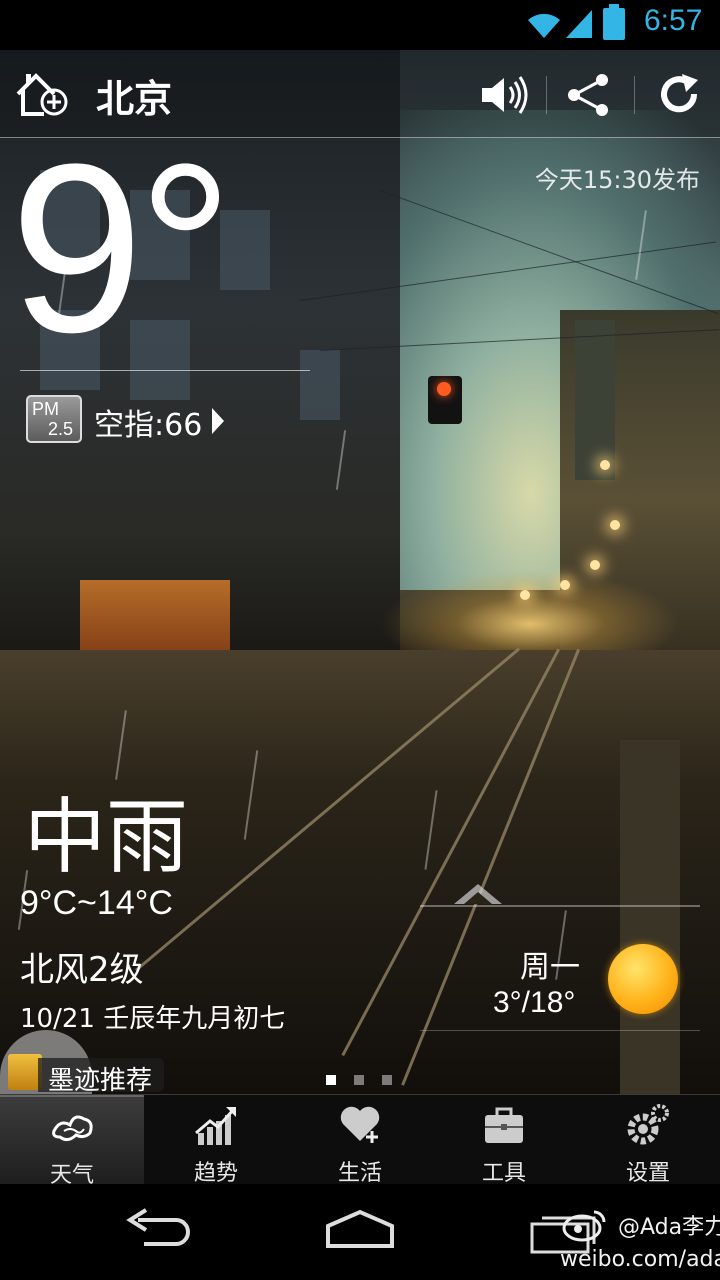  Describe the element at coordinates (669, 1227) in the screenshot. I see `watermark-handle: @Ada李力` at that location.